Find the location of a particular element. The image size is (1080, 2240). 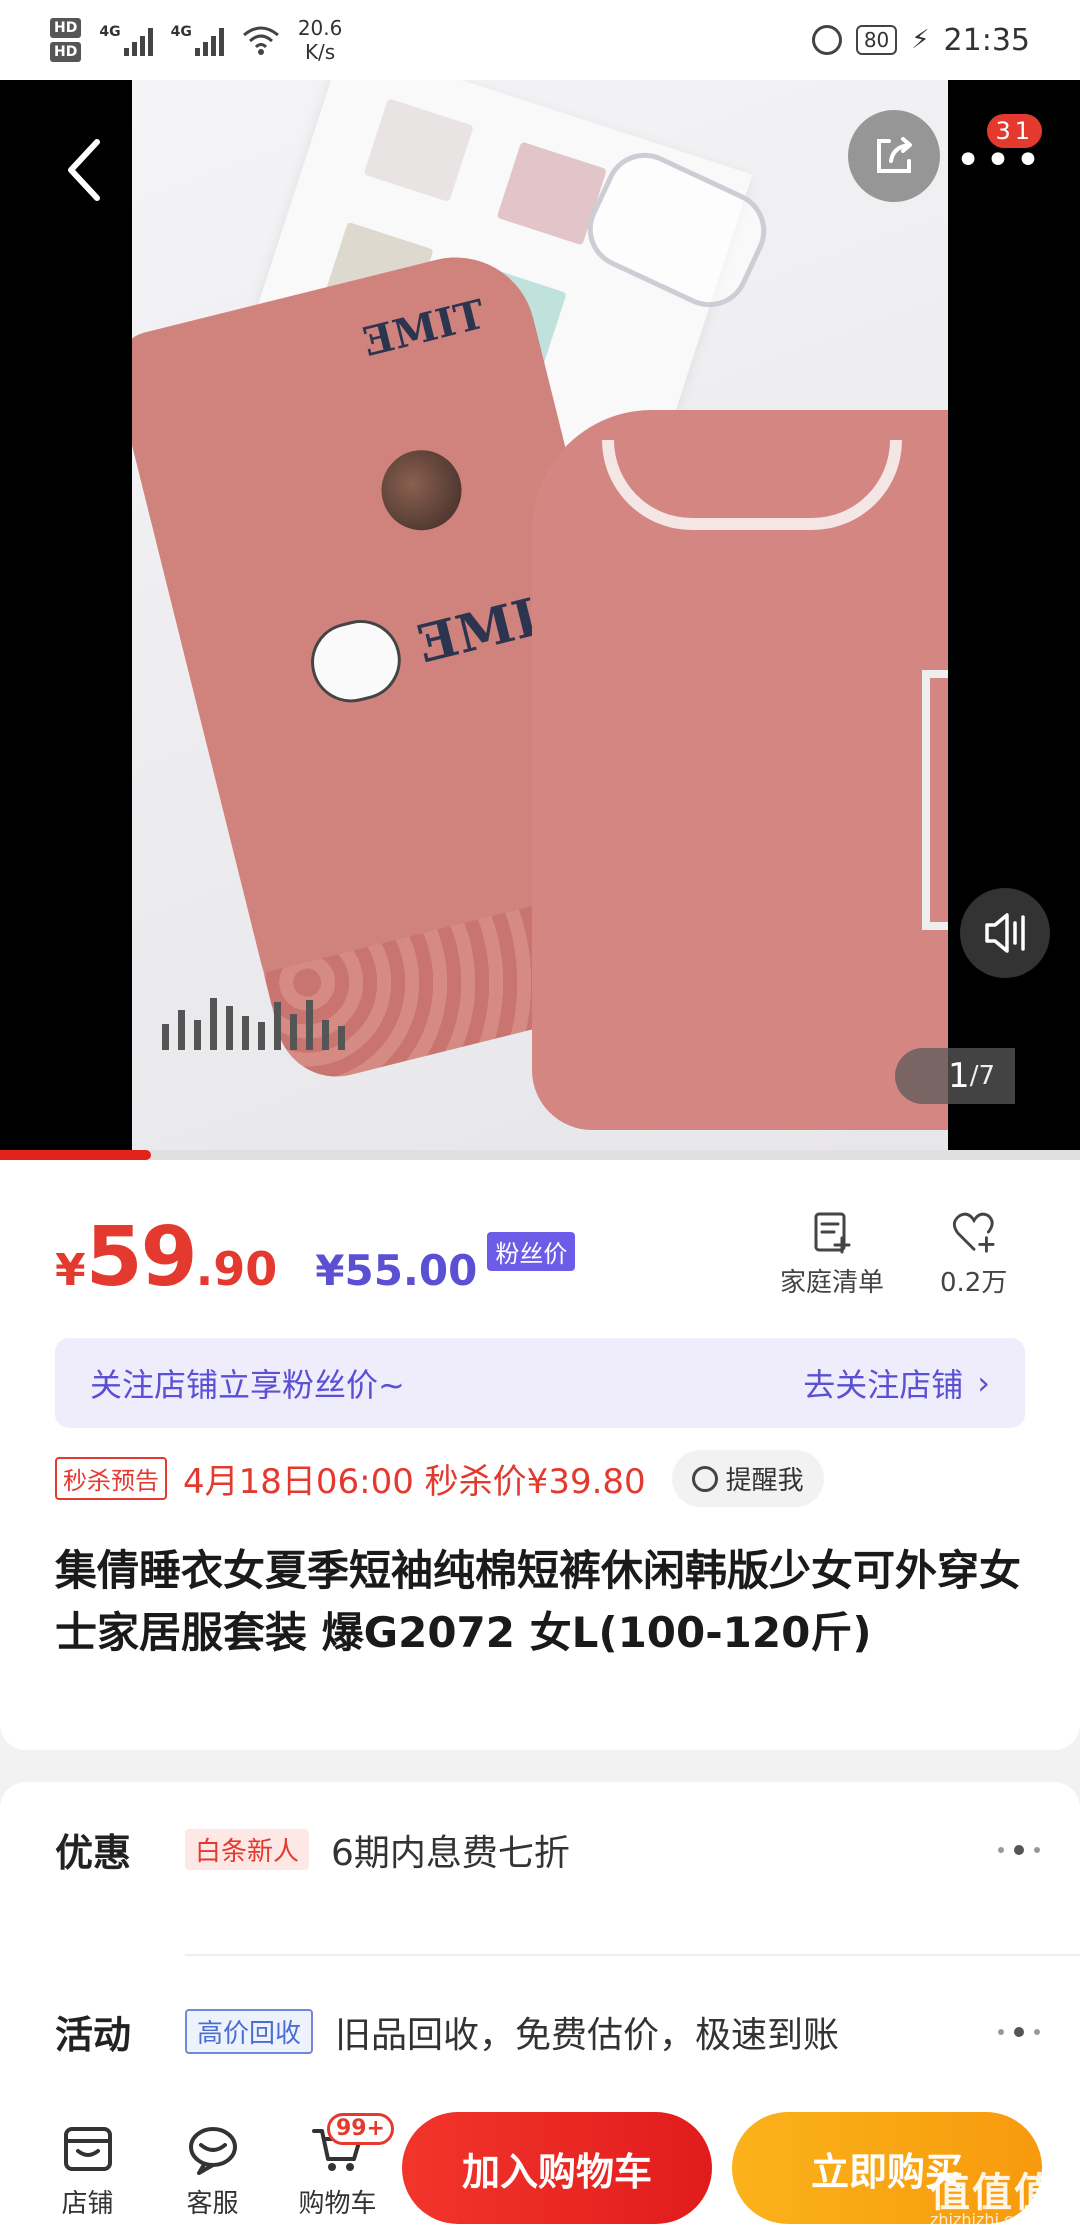

store-button: 店铺 is located at coordinates (87, 2170).